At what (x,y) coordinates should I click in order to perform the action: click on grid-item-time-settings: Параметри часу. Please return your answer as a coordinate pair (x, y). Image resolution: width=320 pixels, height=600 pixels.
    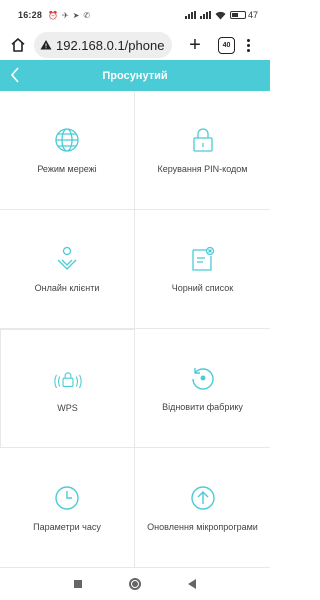
    Looking at the image, I should click on (67, 508).